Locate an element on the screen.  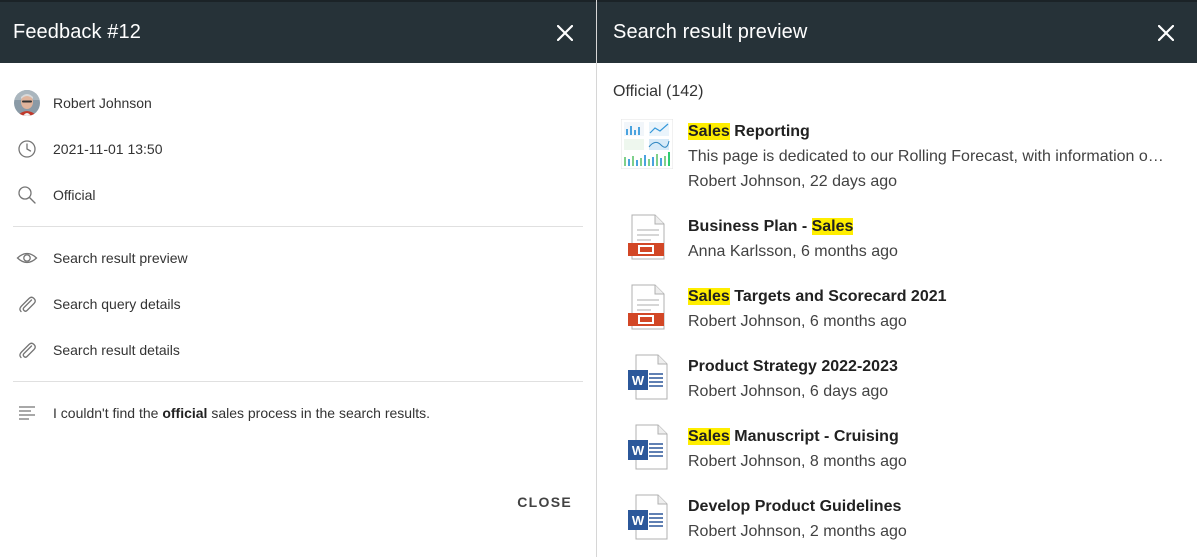
eye-icon is located at coordinates (27, 258).